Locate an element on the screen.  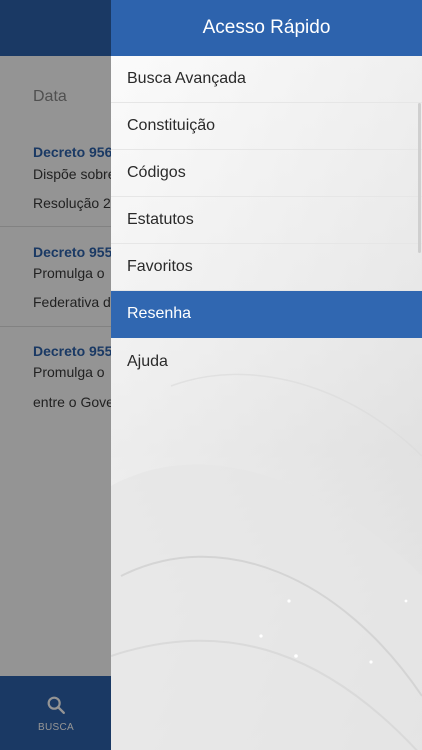
drawer-title: Acesso Rápido is located at coordinates (266, 27).